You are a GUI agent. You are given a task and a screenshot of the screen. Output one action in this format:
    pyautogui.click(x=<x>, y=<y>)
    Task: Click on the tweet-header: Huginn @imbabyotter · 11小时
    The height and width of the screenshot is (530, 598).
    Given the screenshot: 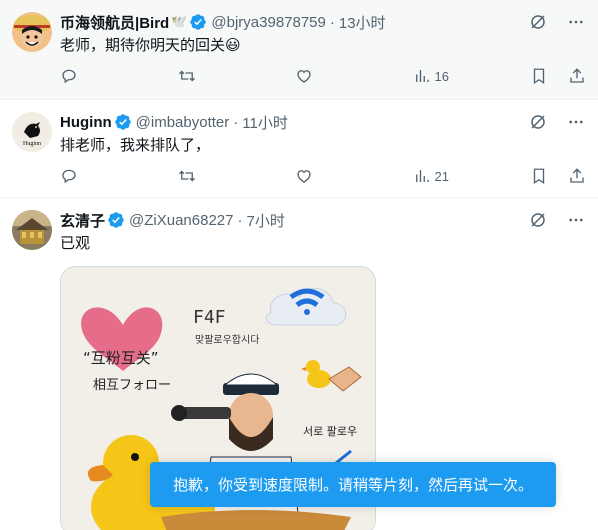 What is the action you would take?
    pyautogui.click(x=323, y=122)
    